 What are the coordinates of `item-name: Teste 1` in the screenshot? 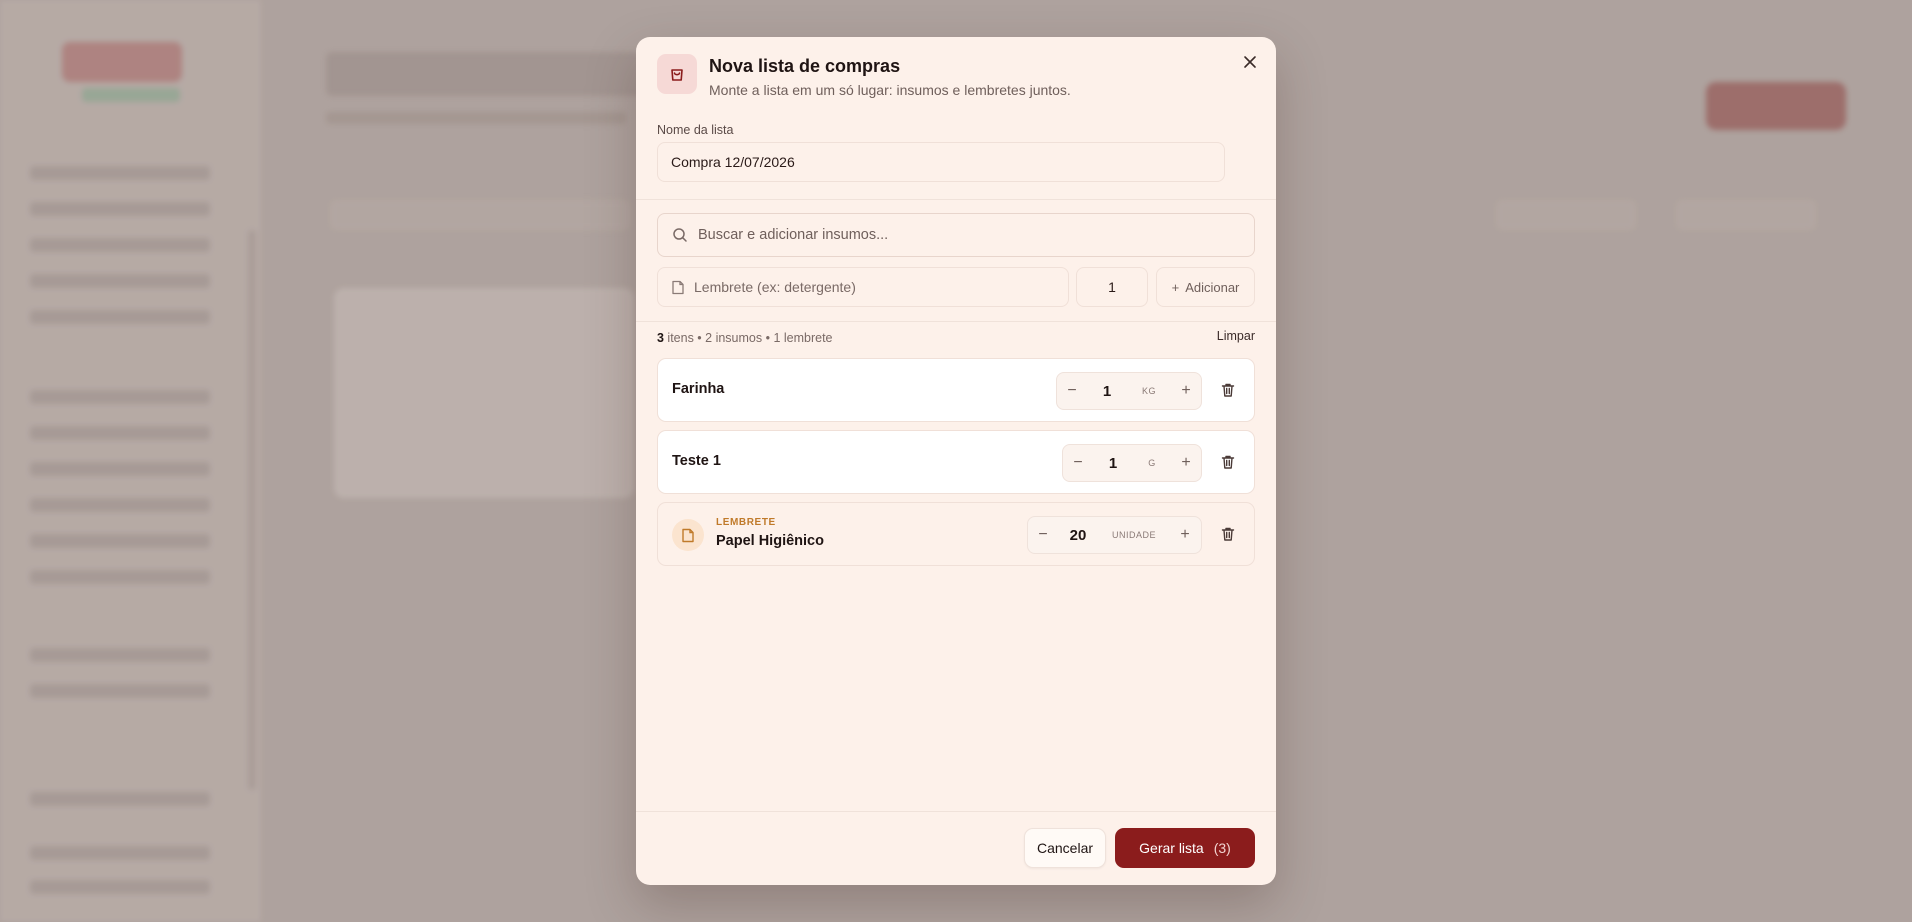 It's located at (696, 461).